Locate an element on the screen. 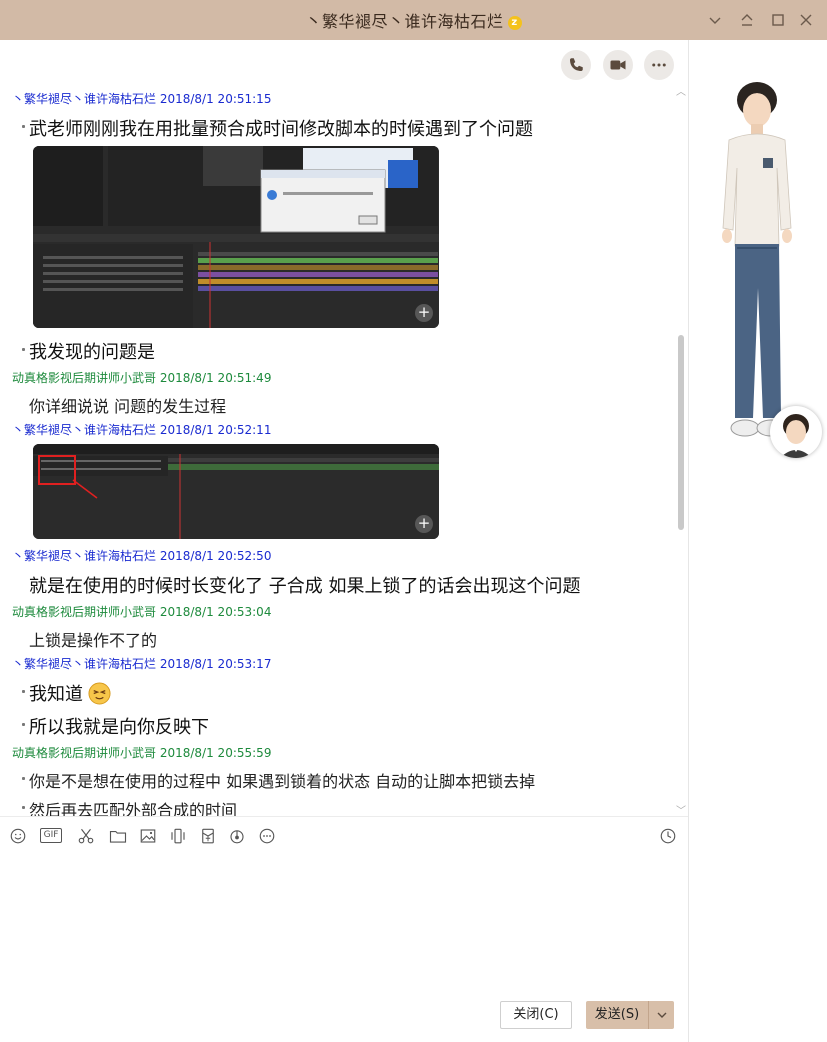  message-text: 你是不是想在使用的过程中 如果遇到锁着的状态 自动的让脚本把锁去掉 is located at coordinates (282, 780).